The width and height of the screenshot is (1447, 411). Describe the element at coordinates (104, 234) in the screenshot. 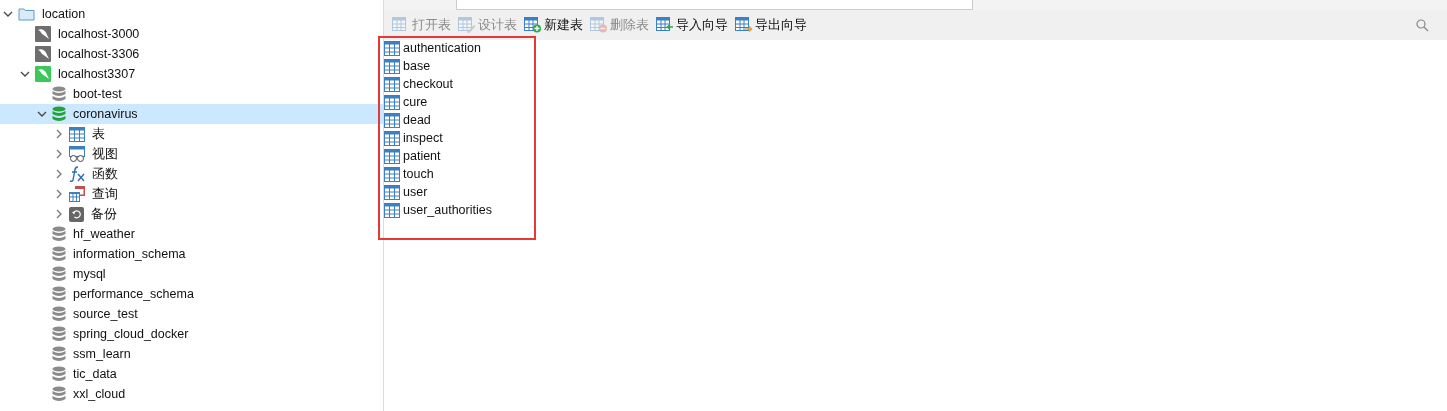

I see `tree-item-label: hf_weather` at that location.